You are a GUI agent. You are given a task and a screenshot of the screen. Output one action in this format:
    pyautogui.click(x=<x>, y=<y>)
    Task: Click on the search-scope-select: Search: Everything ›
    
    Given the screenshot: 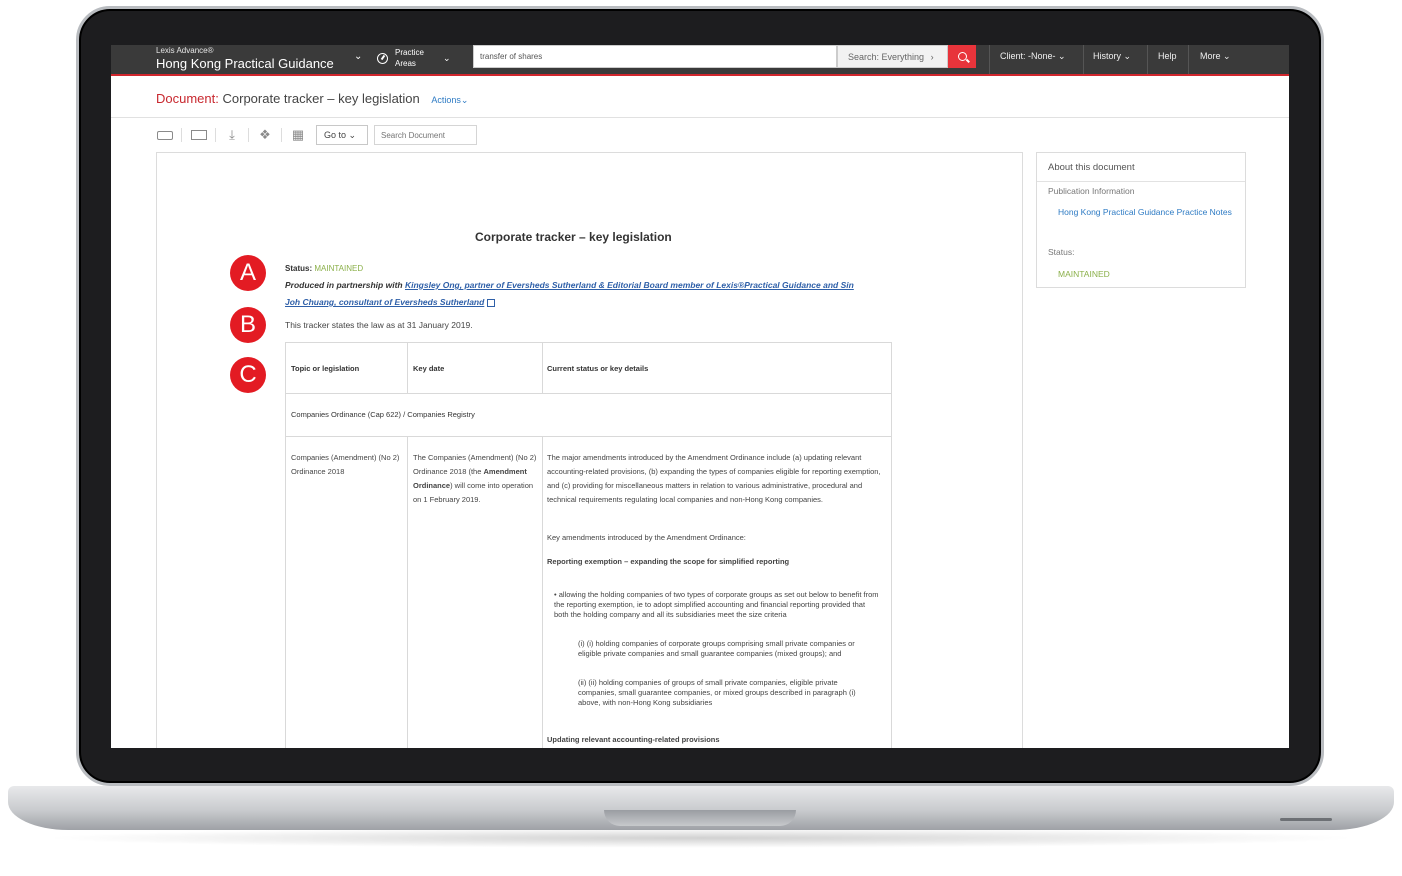 What is the action you would take?
    pyautogui.click(x=892, y=56)
    